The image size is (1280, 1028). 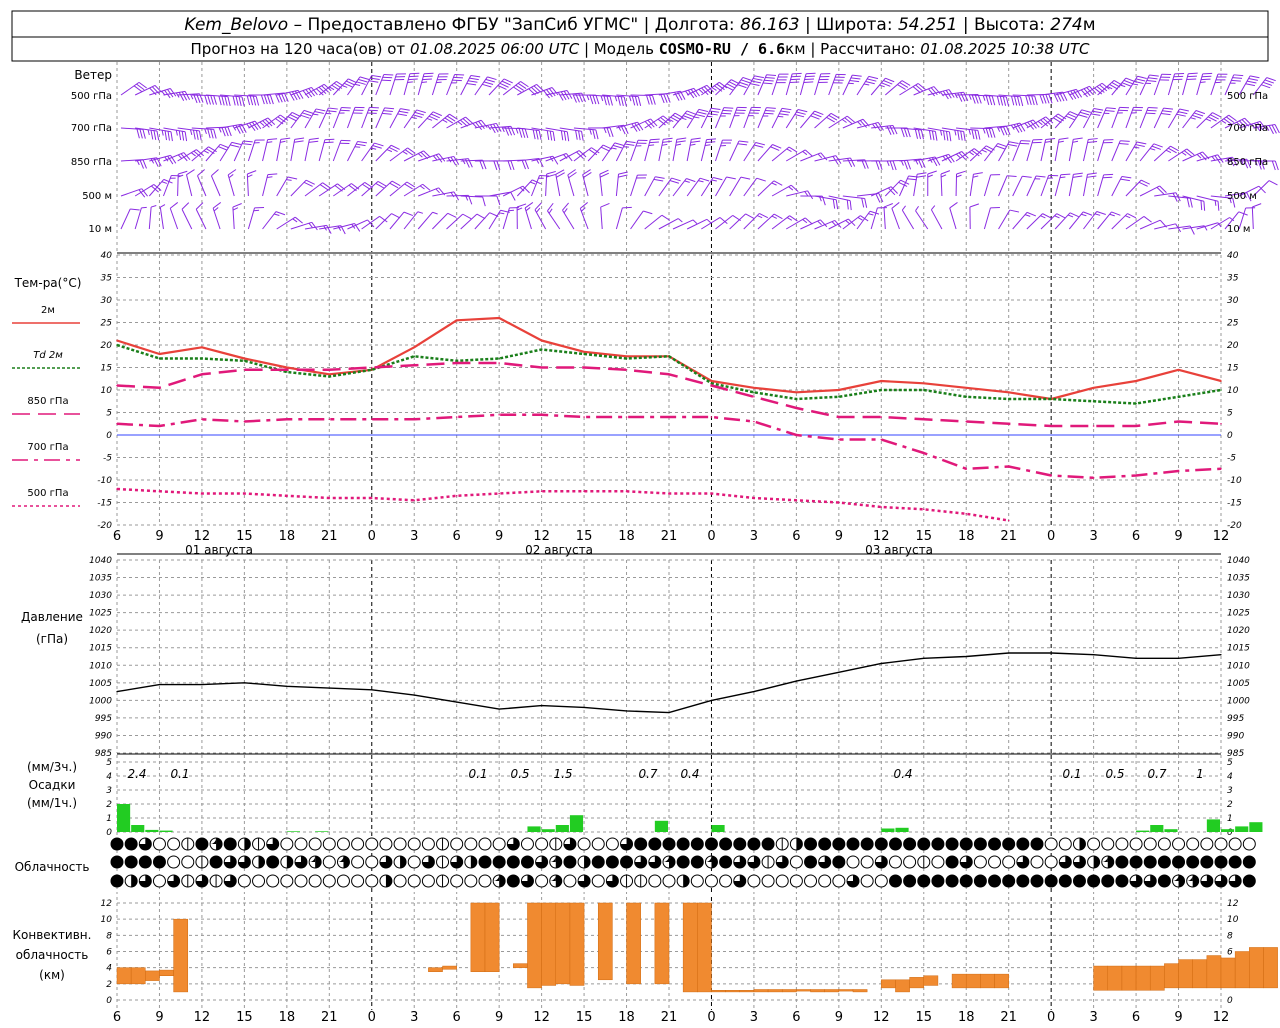 I want to click on pressure-ytick-left: 1015, so click(x=100, y=649).